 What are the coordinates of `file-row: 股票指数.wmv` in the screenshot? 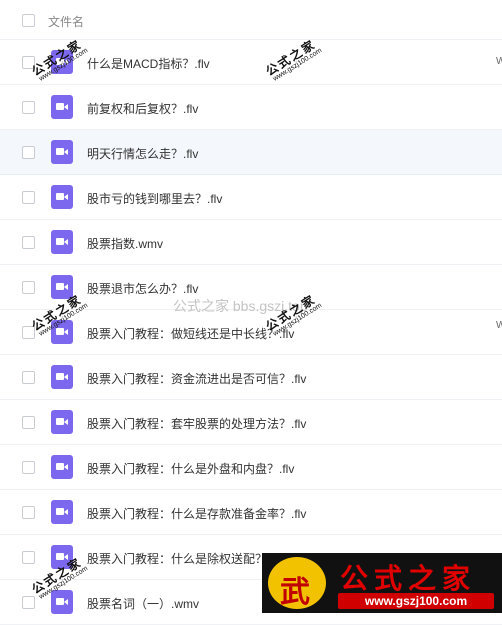 It's located at (251, 242).